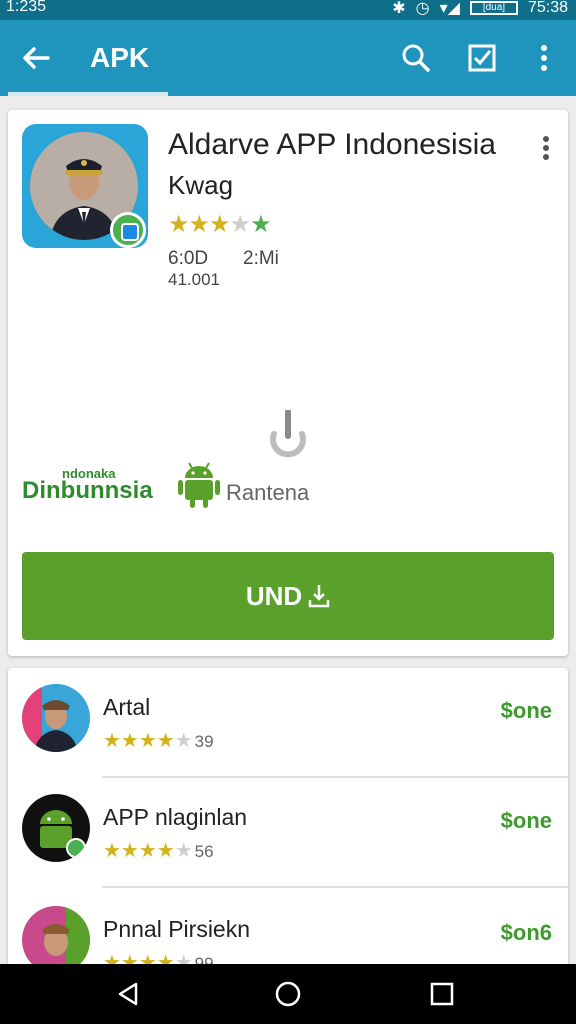 The image size is (576, 1024). I want to click on app-meta-reviews: 41.001, so click(194, 279).